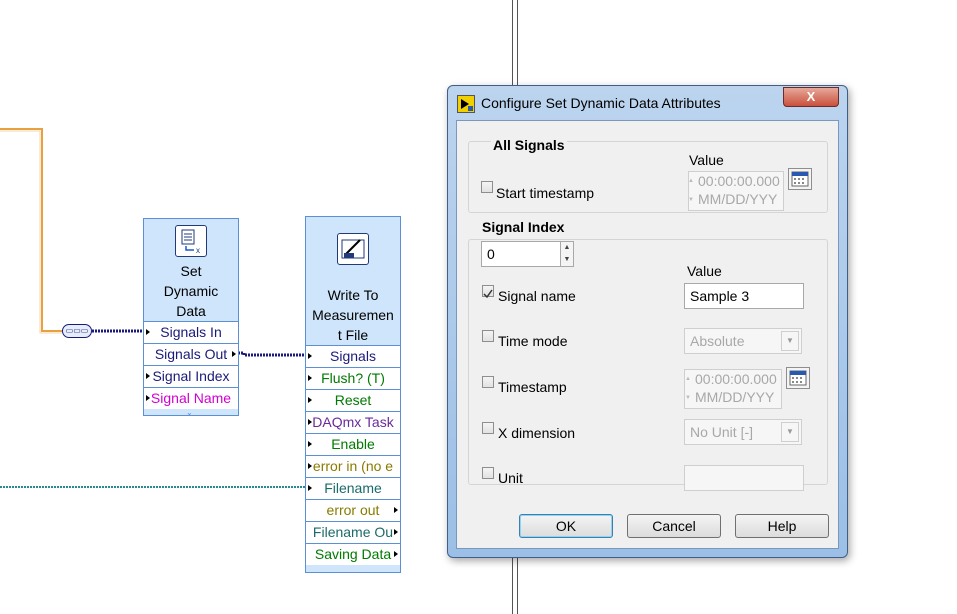 This screenshot has height=614, width=957. I want to click on x-dimension-label: X dimension, so click(537, 433).